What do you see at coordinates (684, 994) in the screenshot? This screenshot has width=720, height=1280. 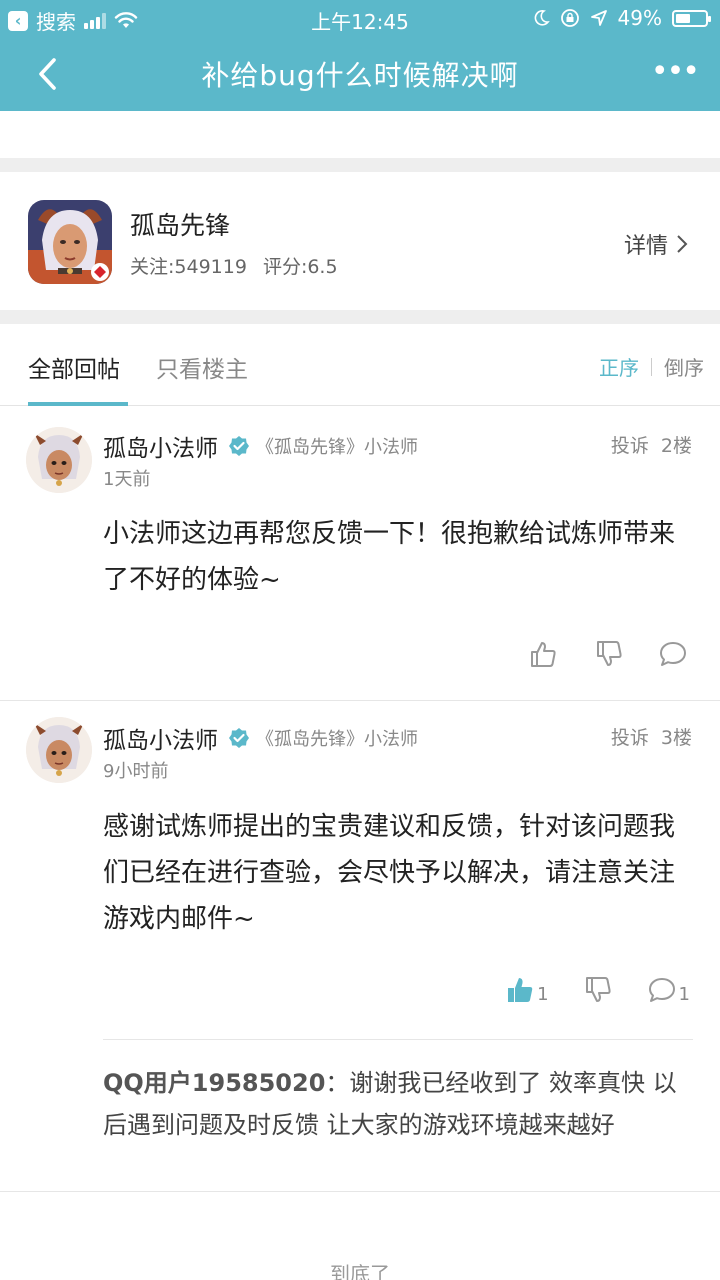 I see `comment-count: 1` at bounding box center [684, 994].